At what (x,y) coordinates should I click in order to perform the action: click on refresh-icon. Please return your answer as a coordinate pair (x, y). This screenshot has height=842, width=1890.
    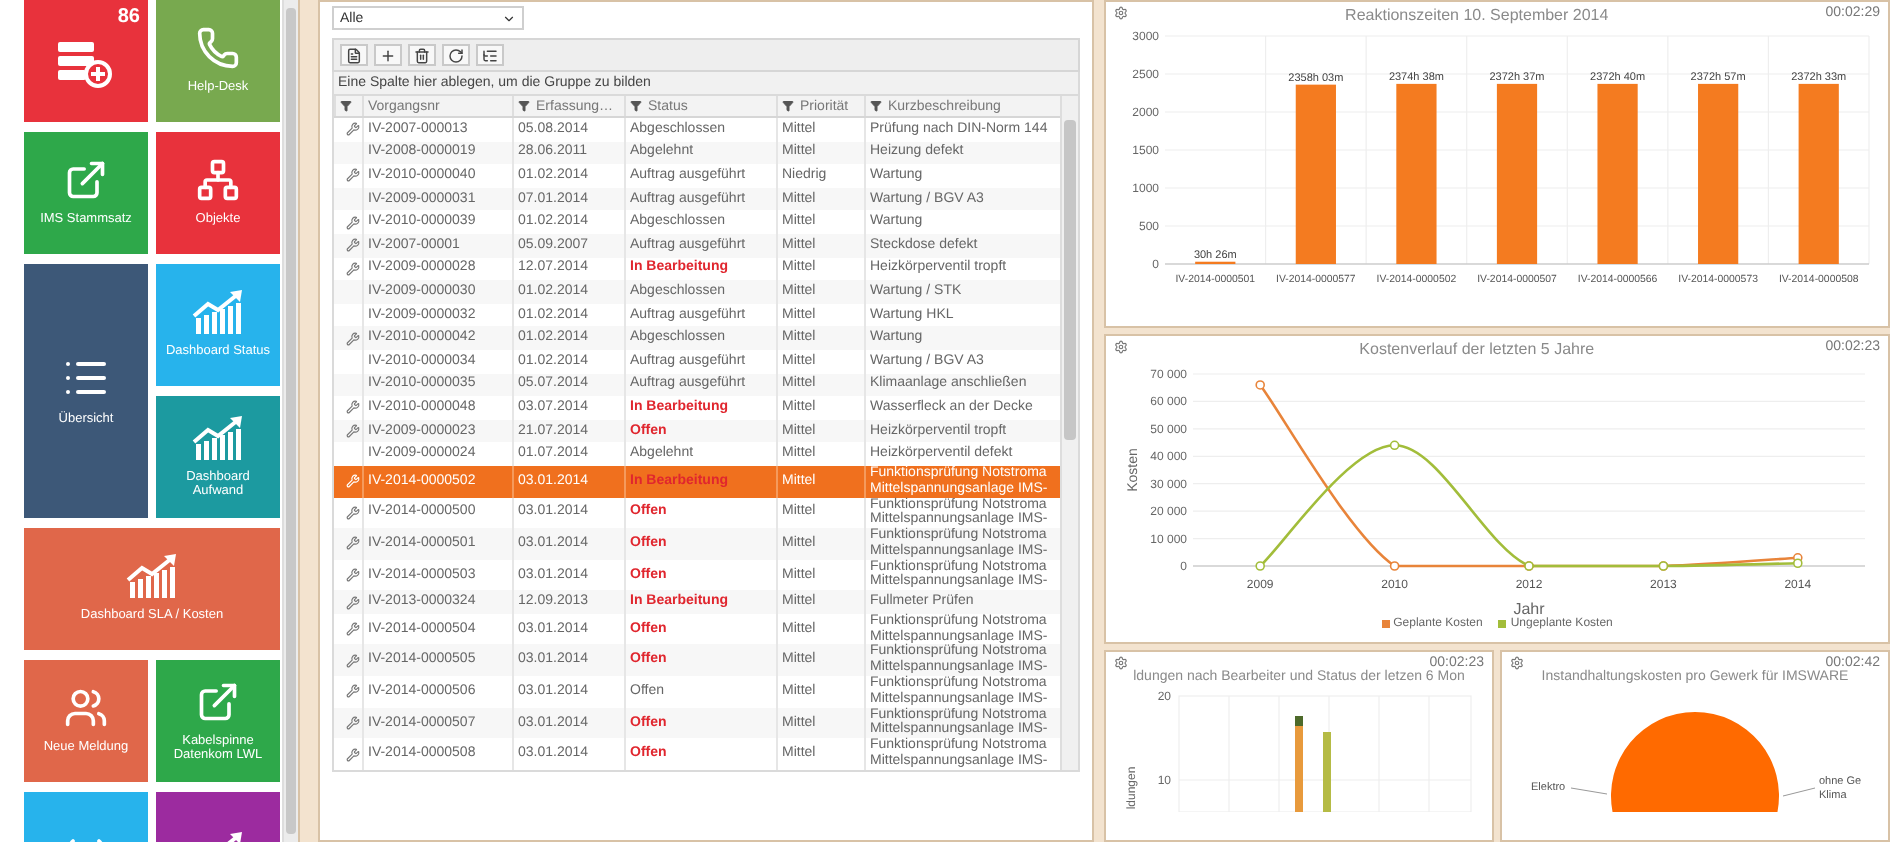
    Looking at the image, I should click on (456, 55).